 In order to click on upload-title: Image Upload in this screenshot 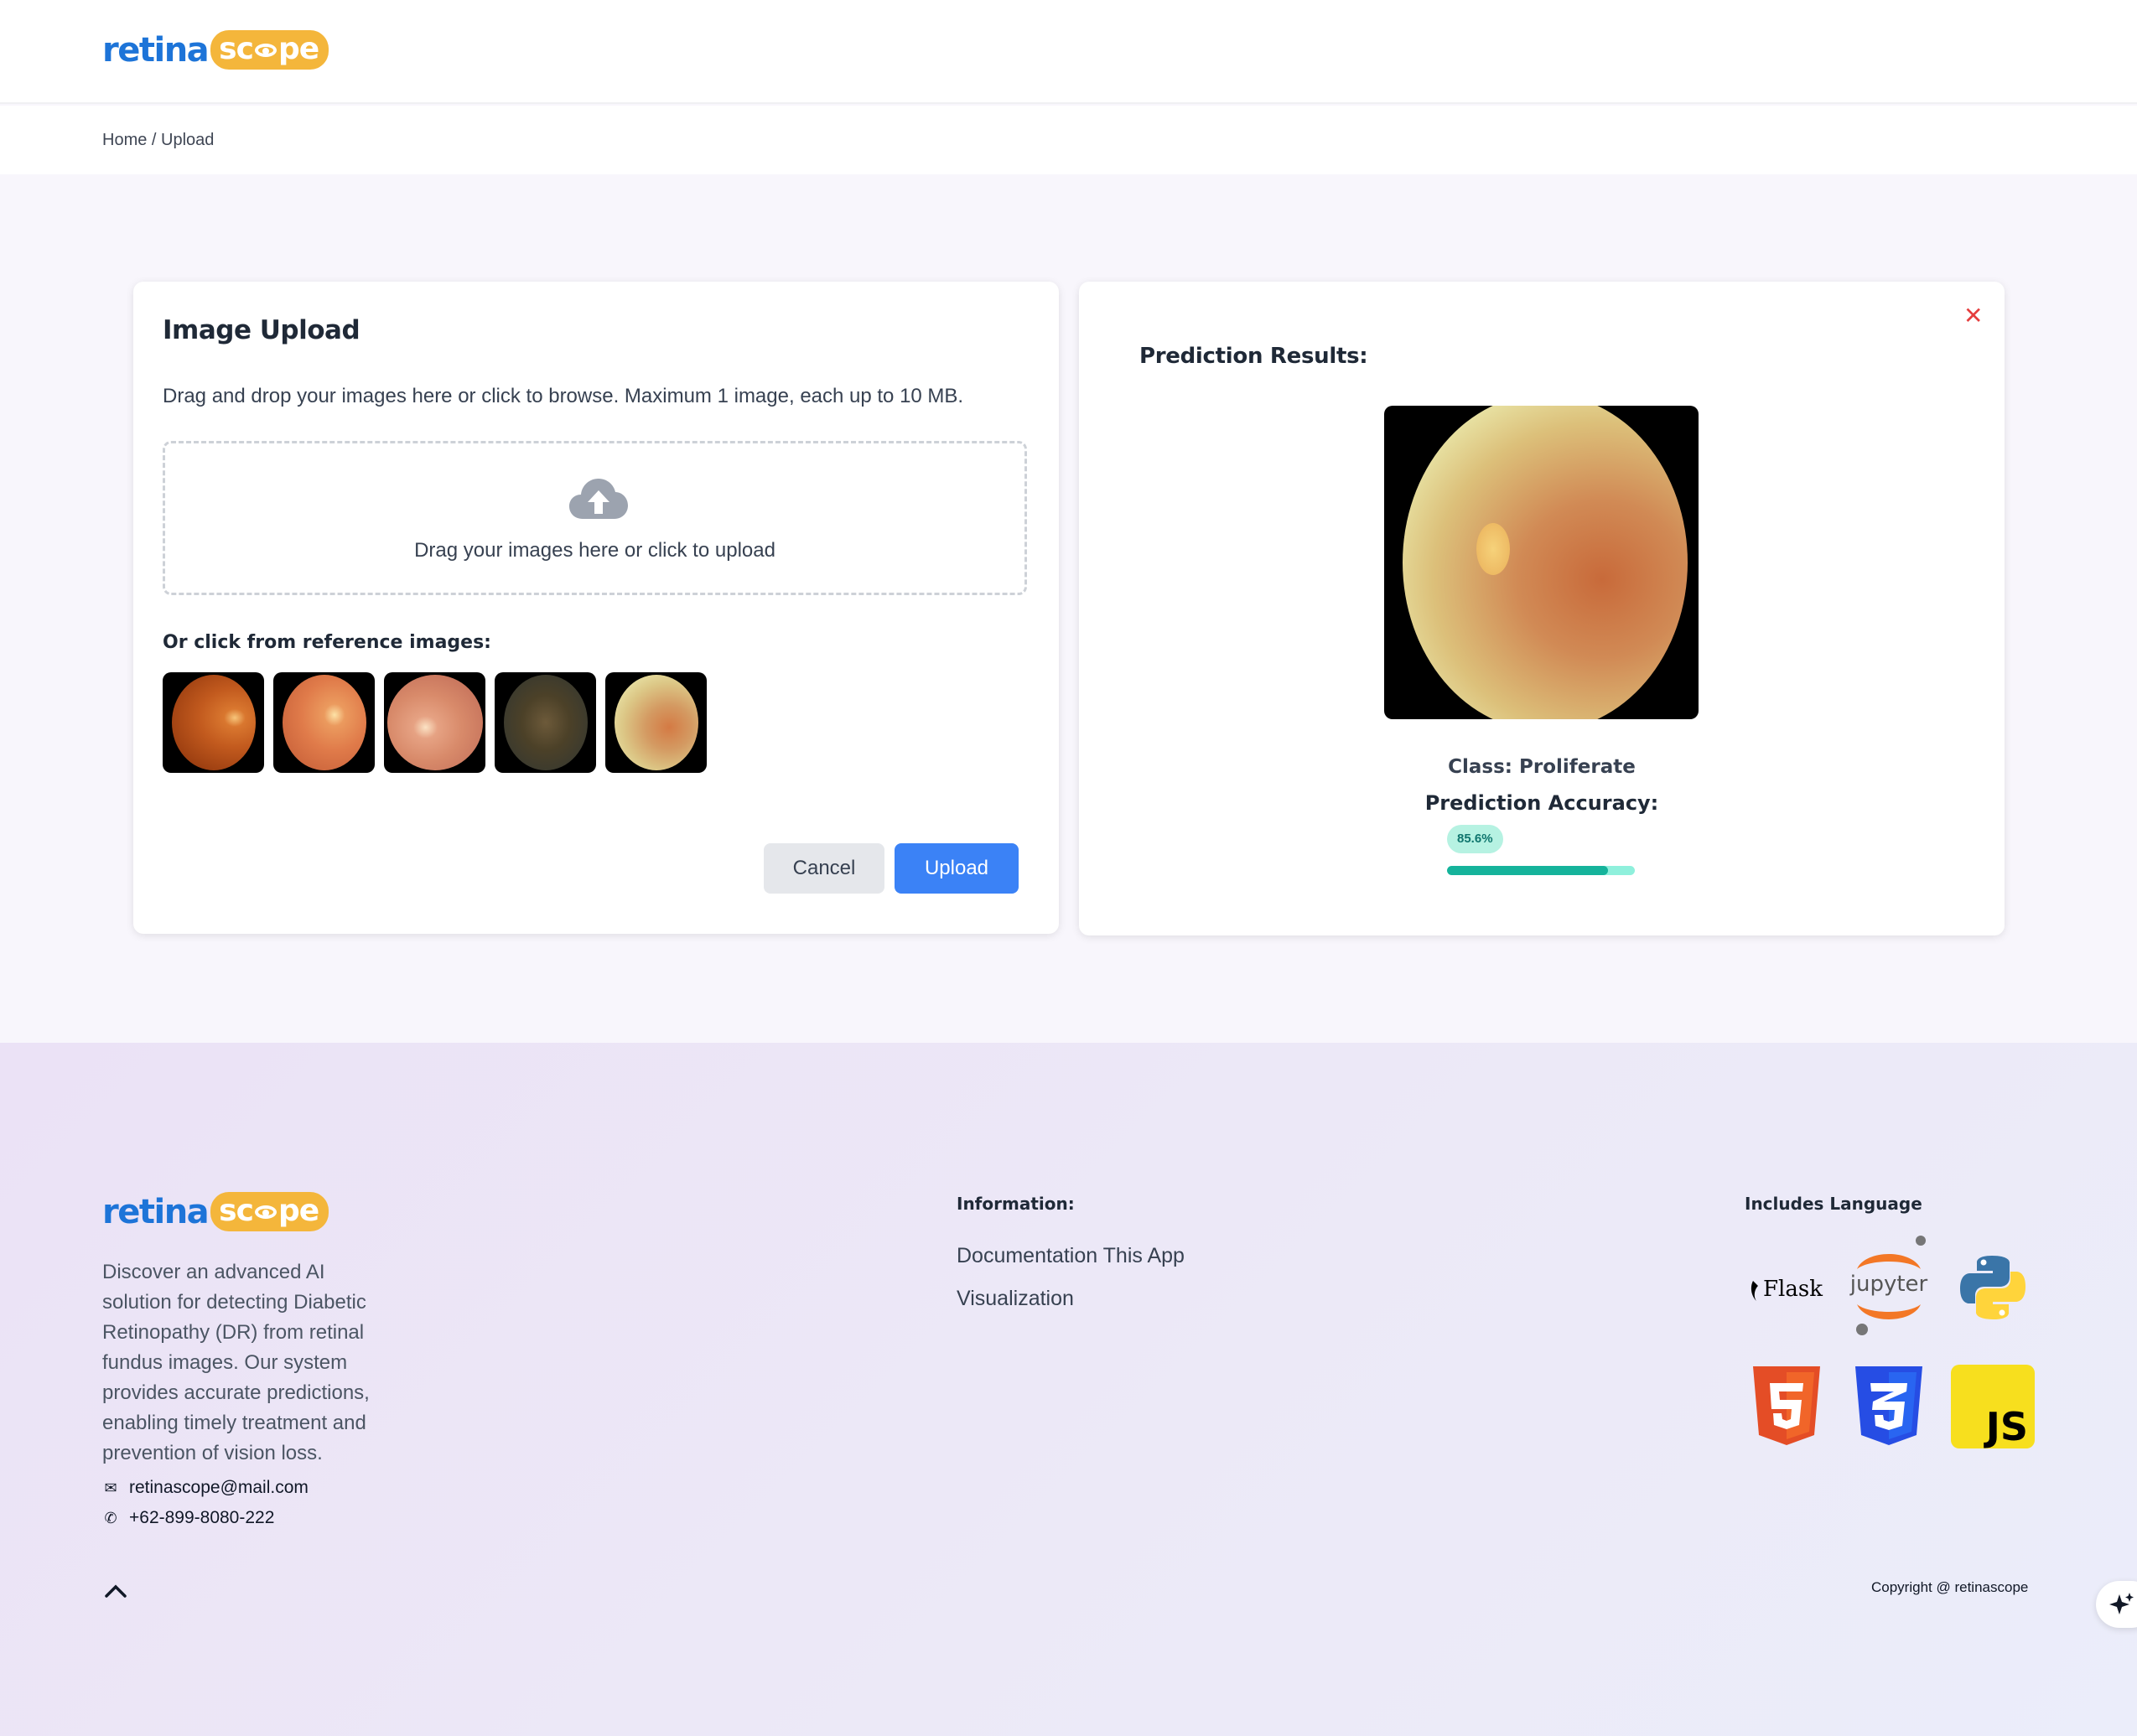, I will do `click(261, 330)`.